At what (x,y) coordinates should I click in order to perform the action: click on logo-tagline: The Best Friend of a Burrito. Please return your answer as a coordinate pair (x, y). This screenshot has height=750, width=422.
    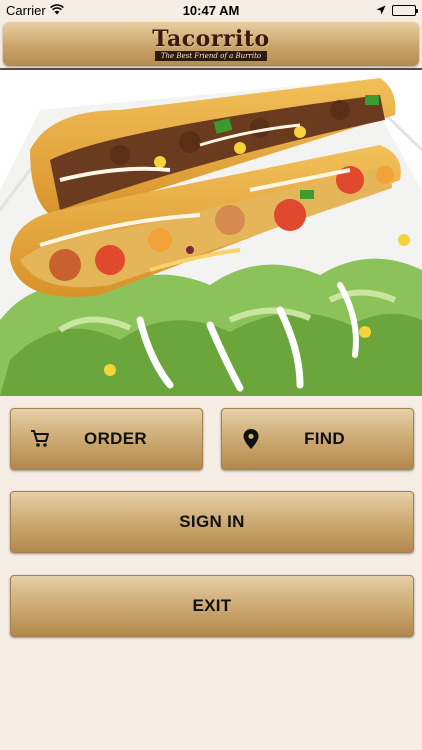
    Looking at the image, I should click on (211, 55).